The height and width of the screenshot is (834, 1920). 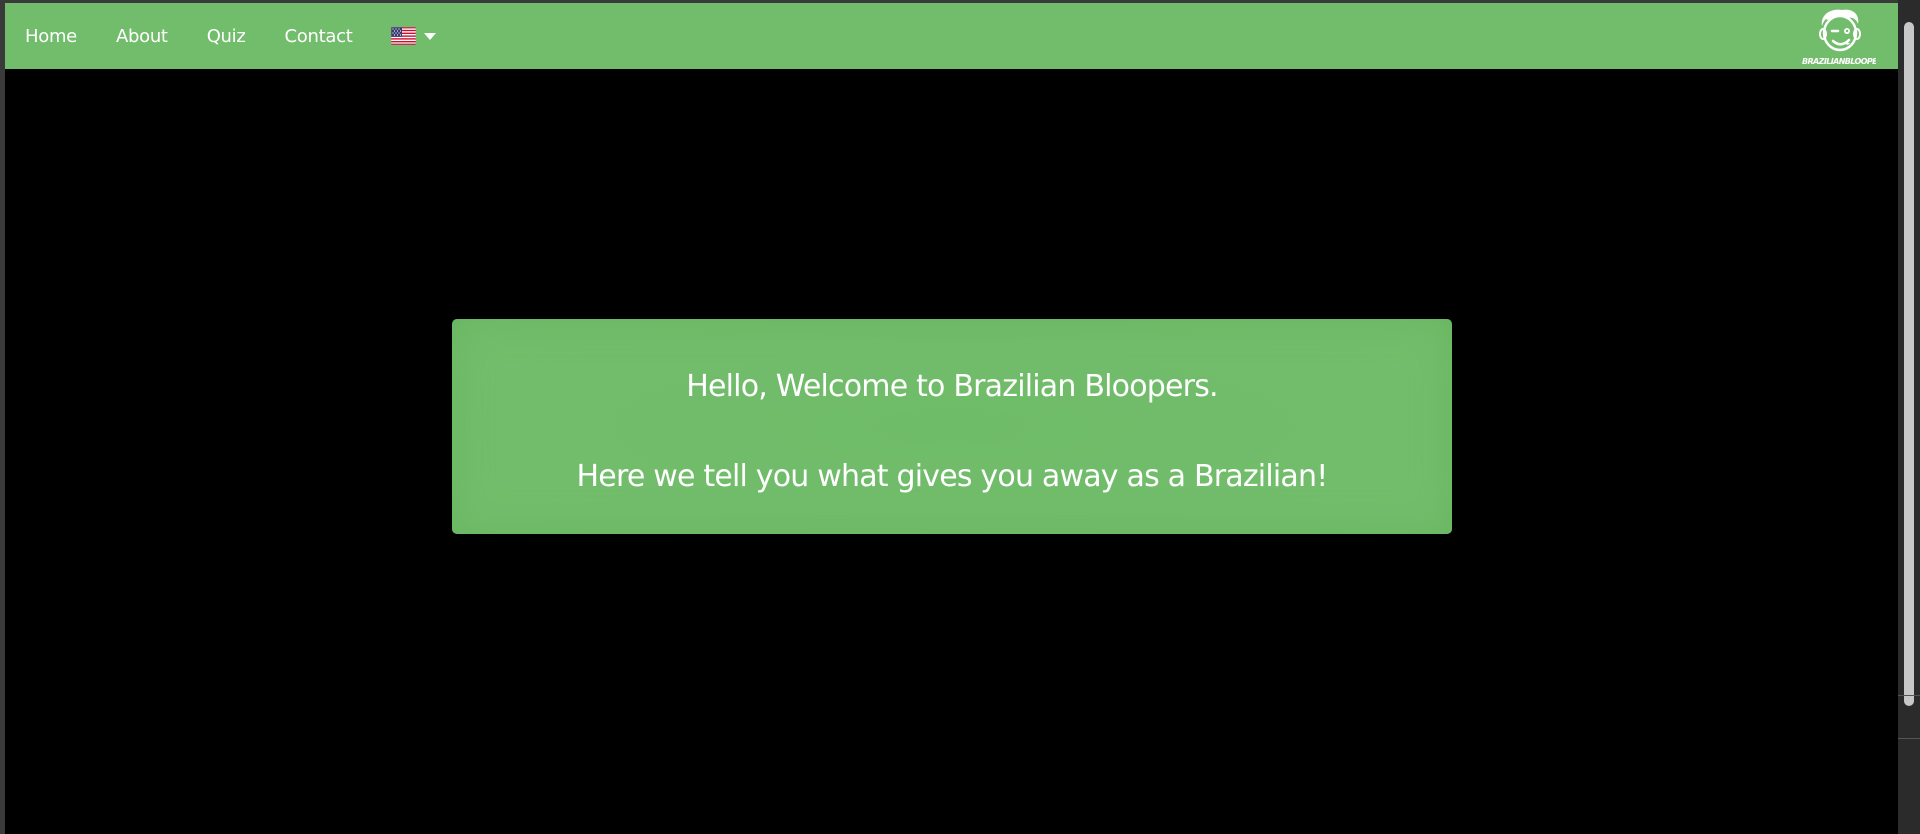 I want to click on nav-about-link: About, so click(x=142, y=36).